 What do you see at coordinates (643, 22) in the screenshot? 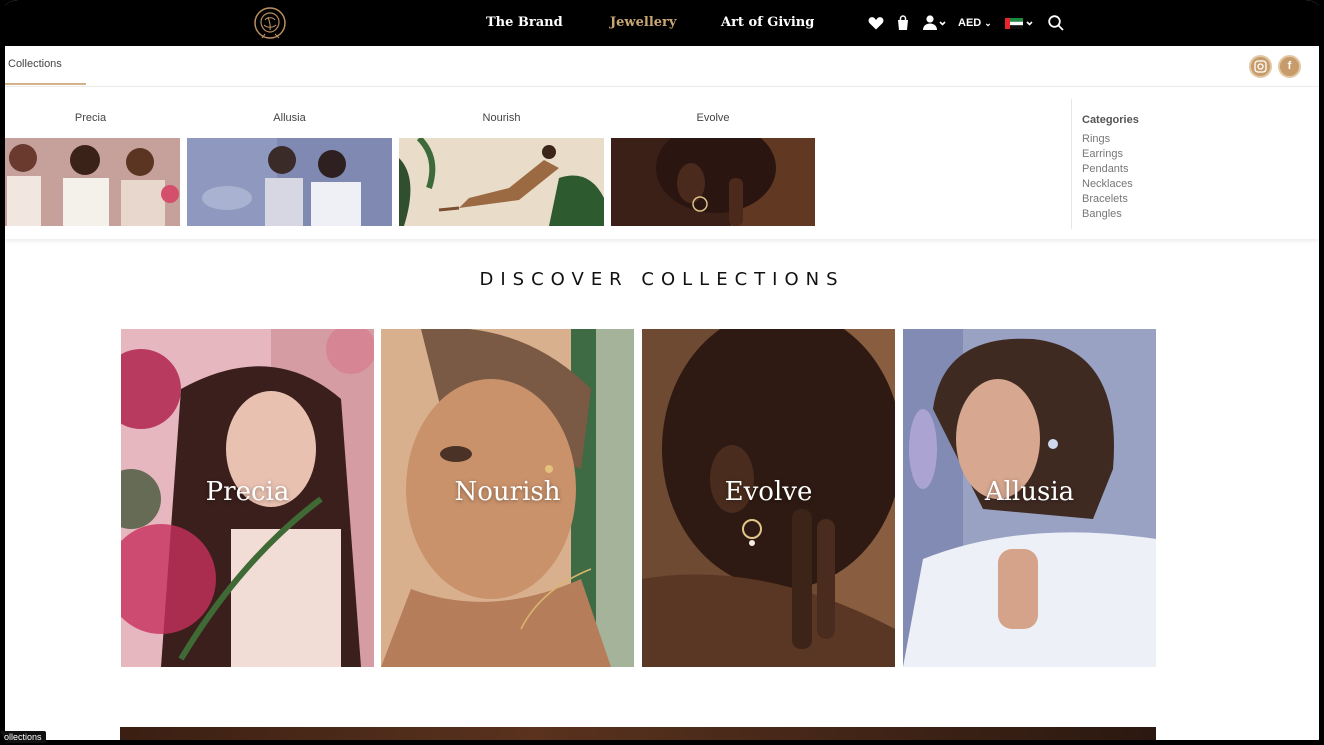
I see `nav-jewellery: Jewellery` at bounding box center [643, 22].